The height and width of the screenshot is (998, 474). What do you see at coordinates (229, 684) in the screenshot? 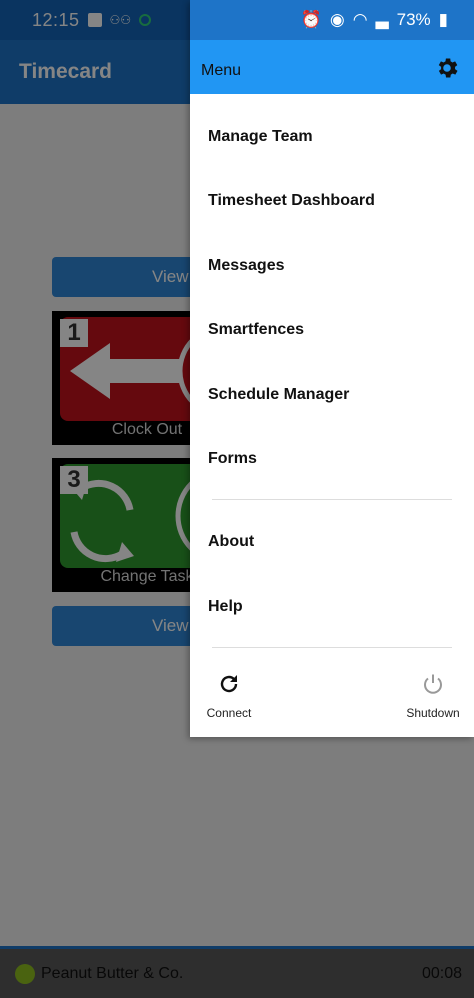
I see `refresh-icon` at bounding box center [229, 684].